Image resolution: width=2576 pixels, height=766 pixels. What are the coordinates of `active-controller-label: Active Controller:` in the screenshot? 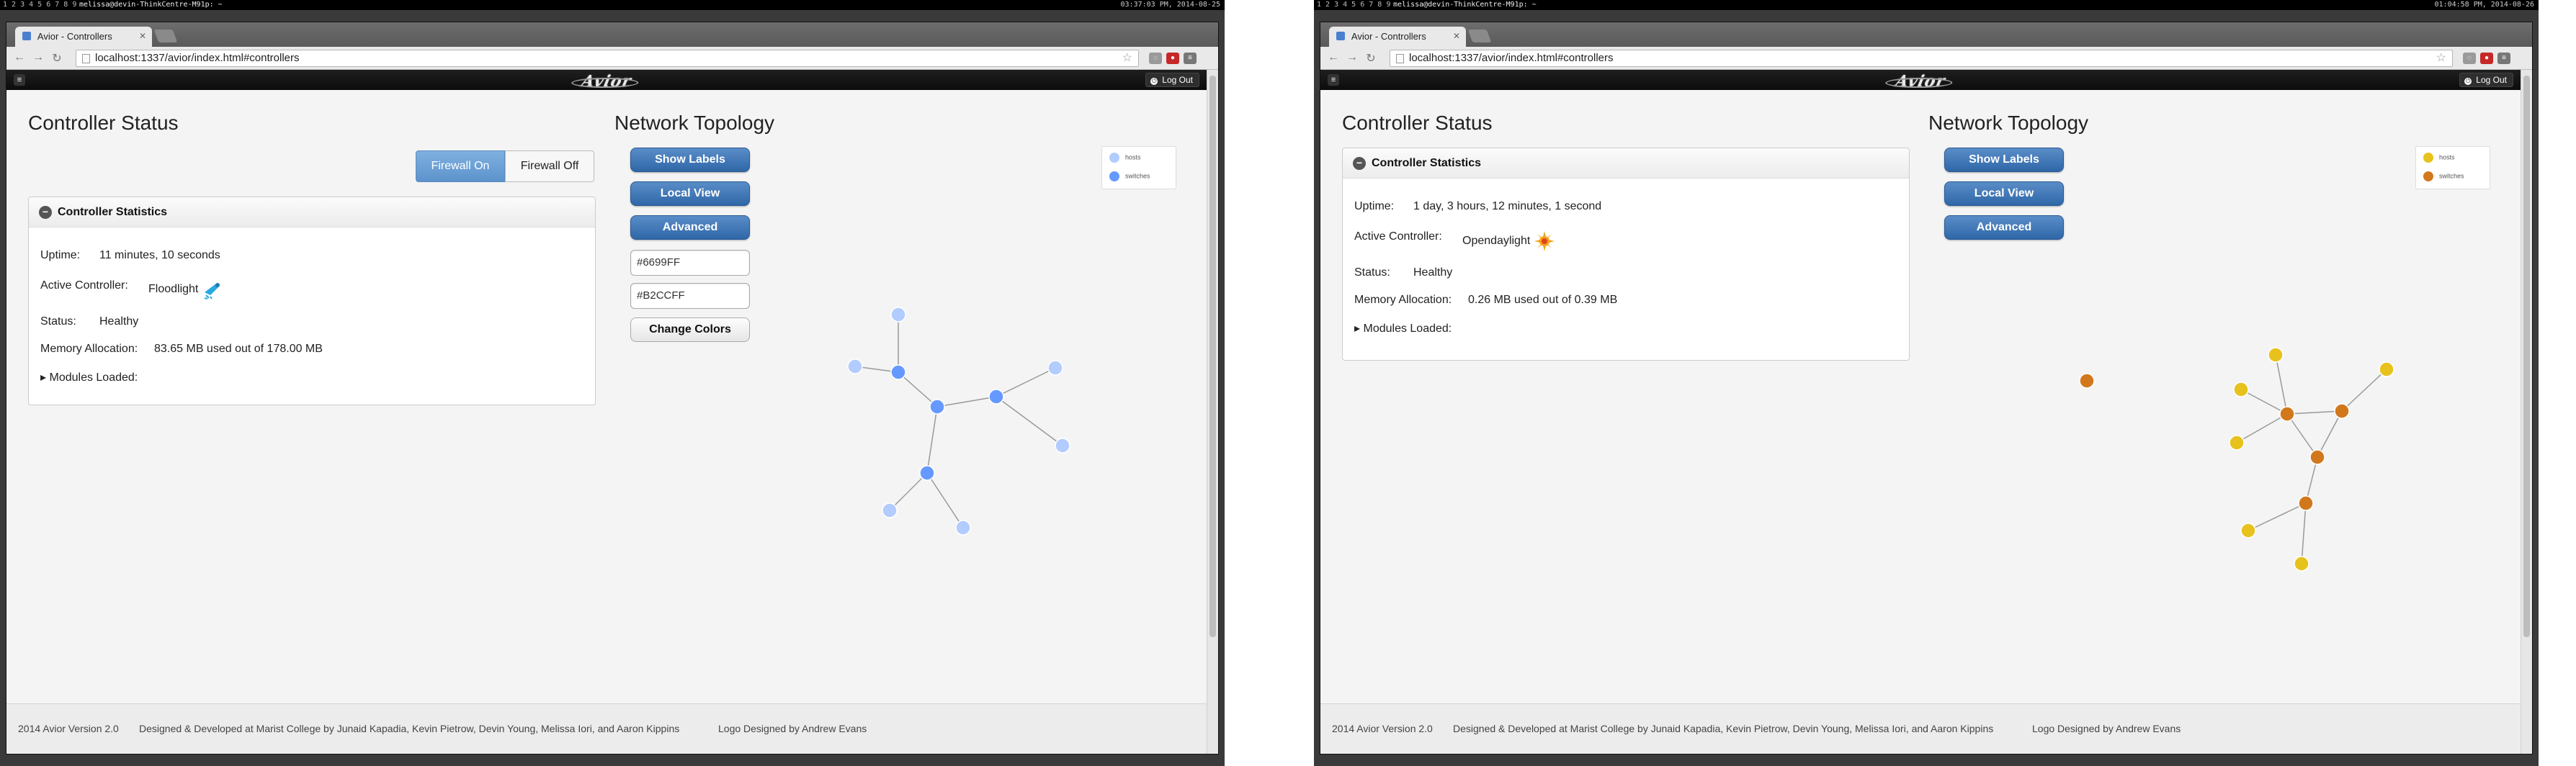 It's located at (84, 286).